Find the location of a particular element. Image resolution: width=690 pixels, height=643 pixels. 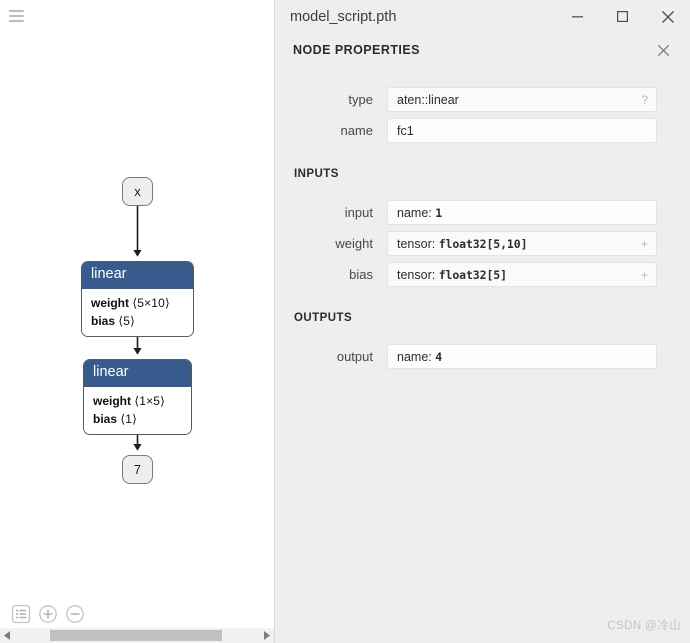

property-label: bias is located at coordinates (361, 274).